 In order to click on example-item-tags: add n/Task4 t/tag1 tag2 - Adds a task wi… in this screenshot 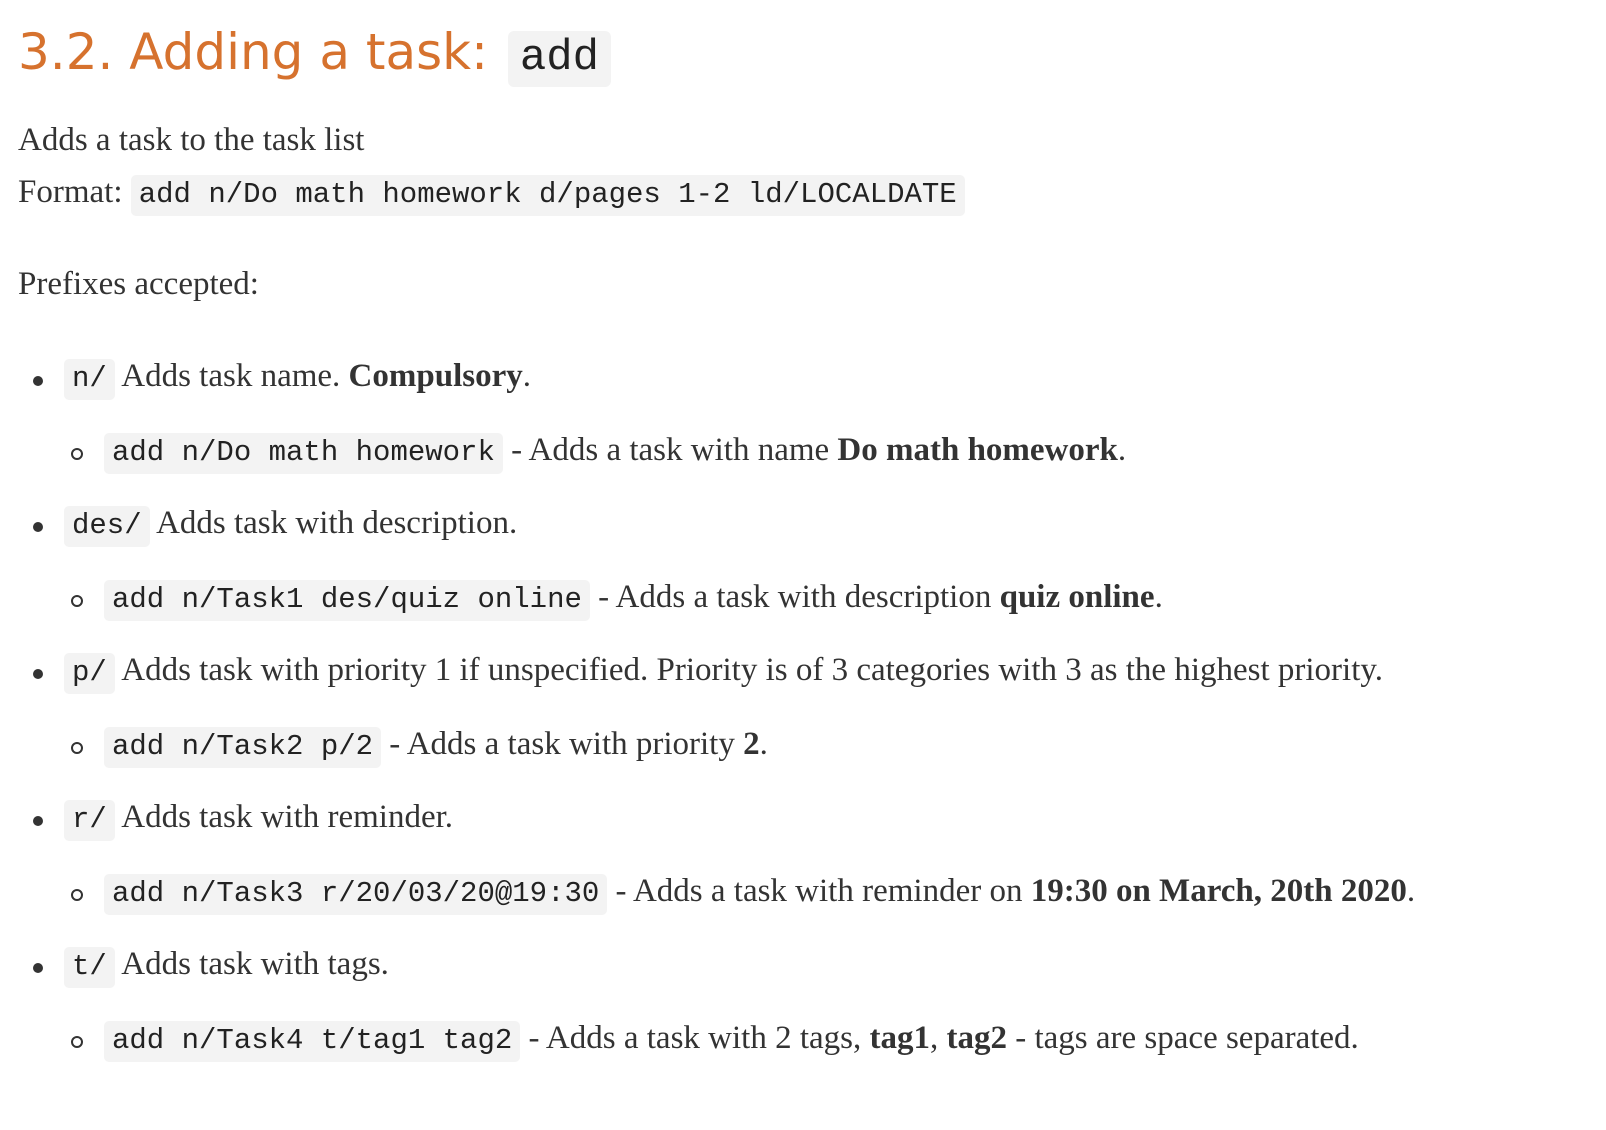, I will do `click(731, 1041)`.